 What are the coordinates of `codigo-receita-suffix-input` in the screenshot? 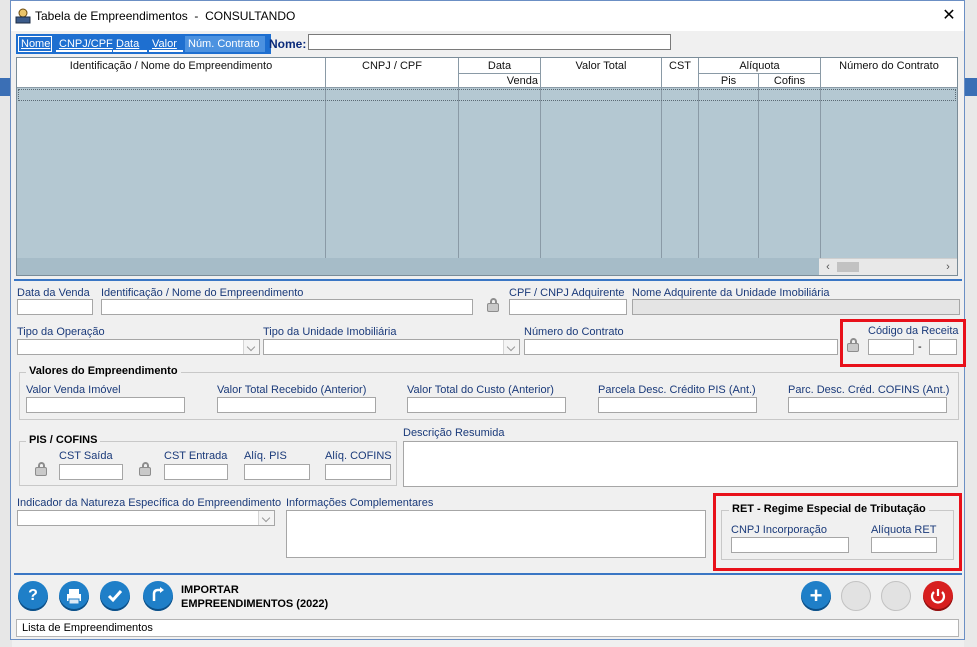 It's located at (943, 347).